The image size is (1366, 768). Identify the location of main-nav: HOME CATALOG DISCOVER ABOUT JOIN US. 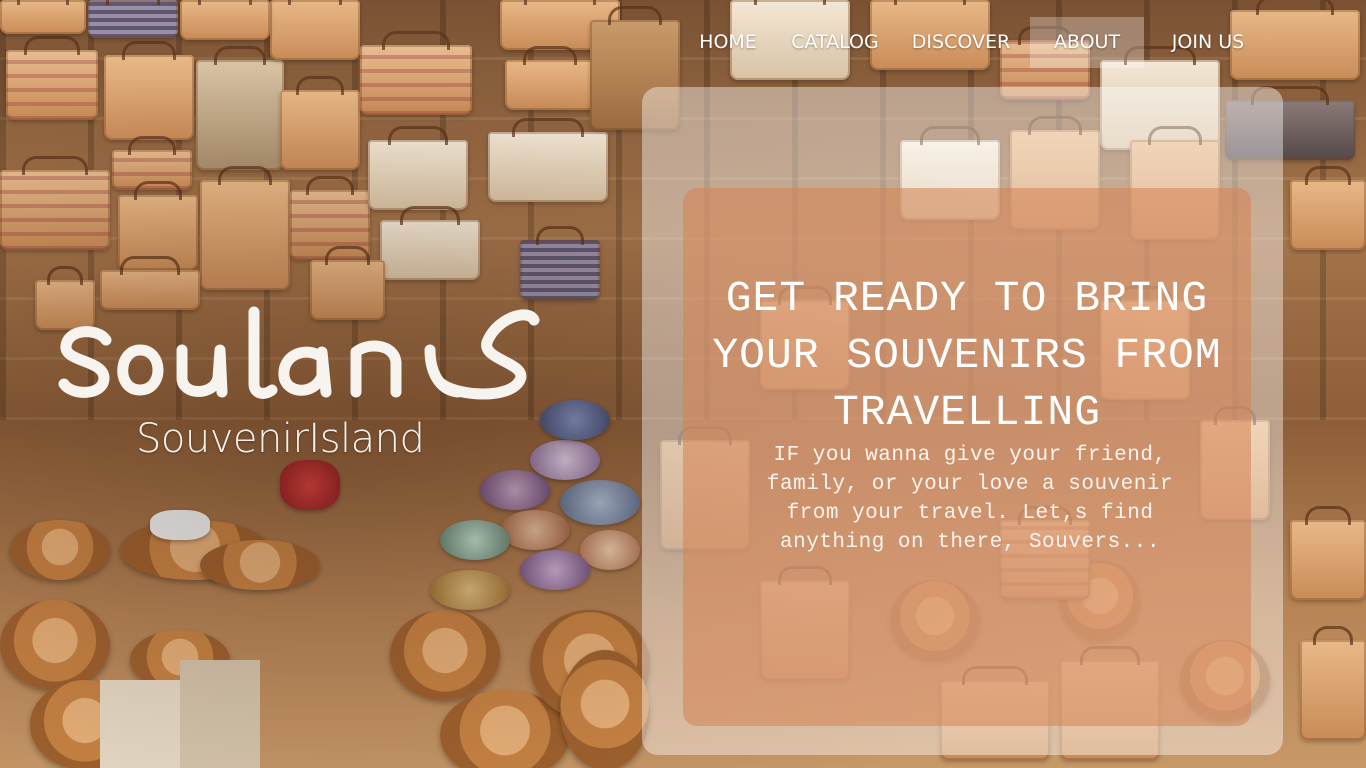
(975, 42).